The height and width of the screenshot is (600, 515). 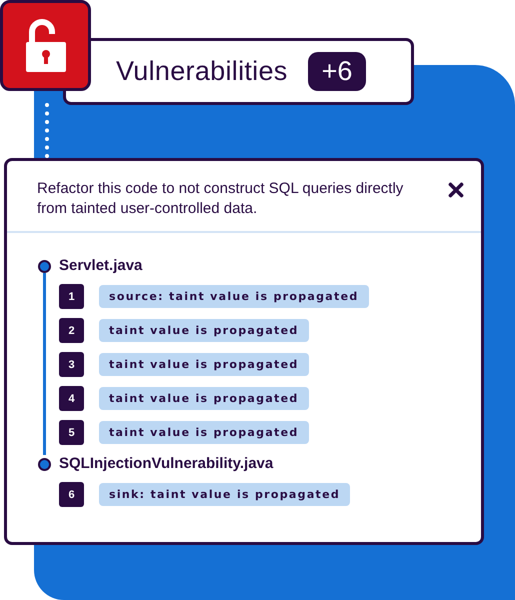 What do you see at coordinates (224, 494) in the screenshot?
I see `step-label: sink: taint value is propagated` at bounding box center [224, 494].